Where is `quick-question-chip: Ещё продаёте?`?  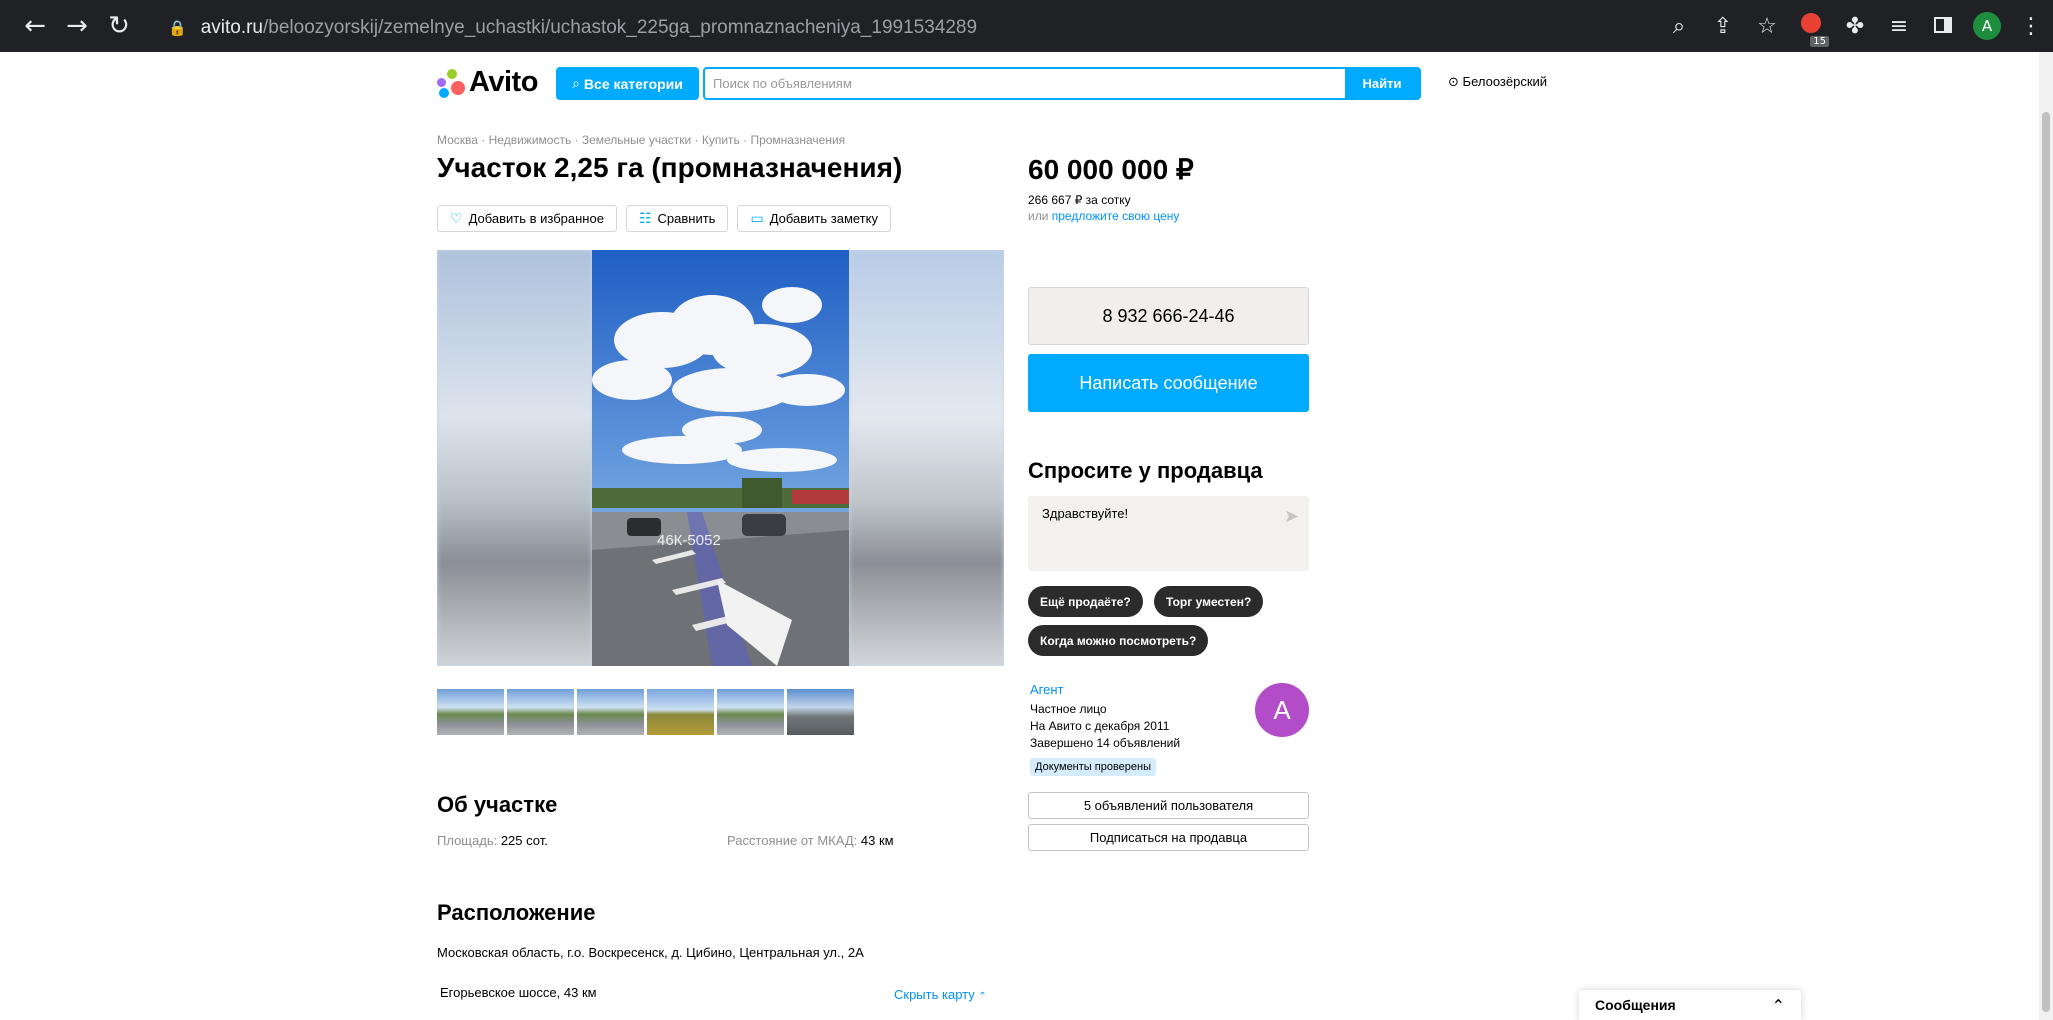
quick-question-chip: Ещё продаёте? is located at coordinates (1085, 601).